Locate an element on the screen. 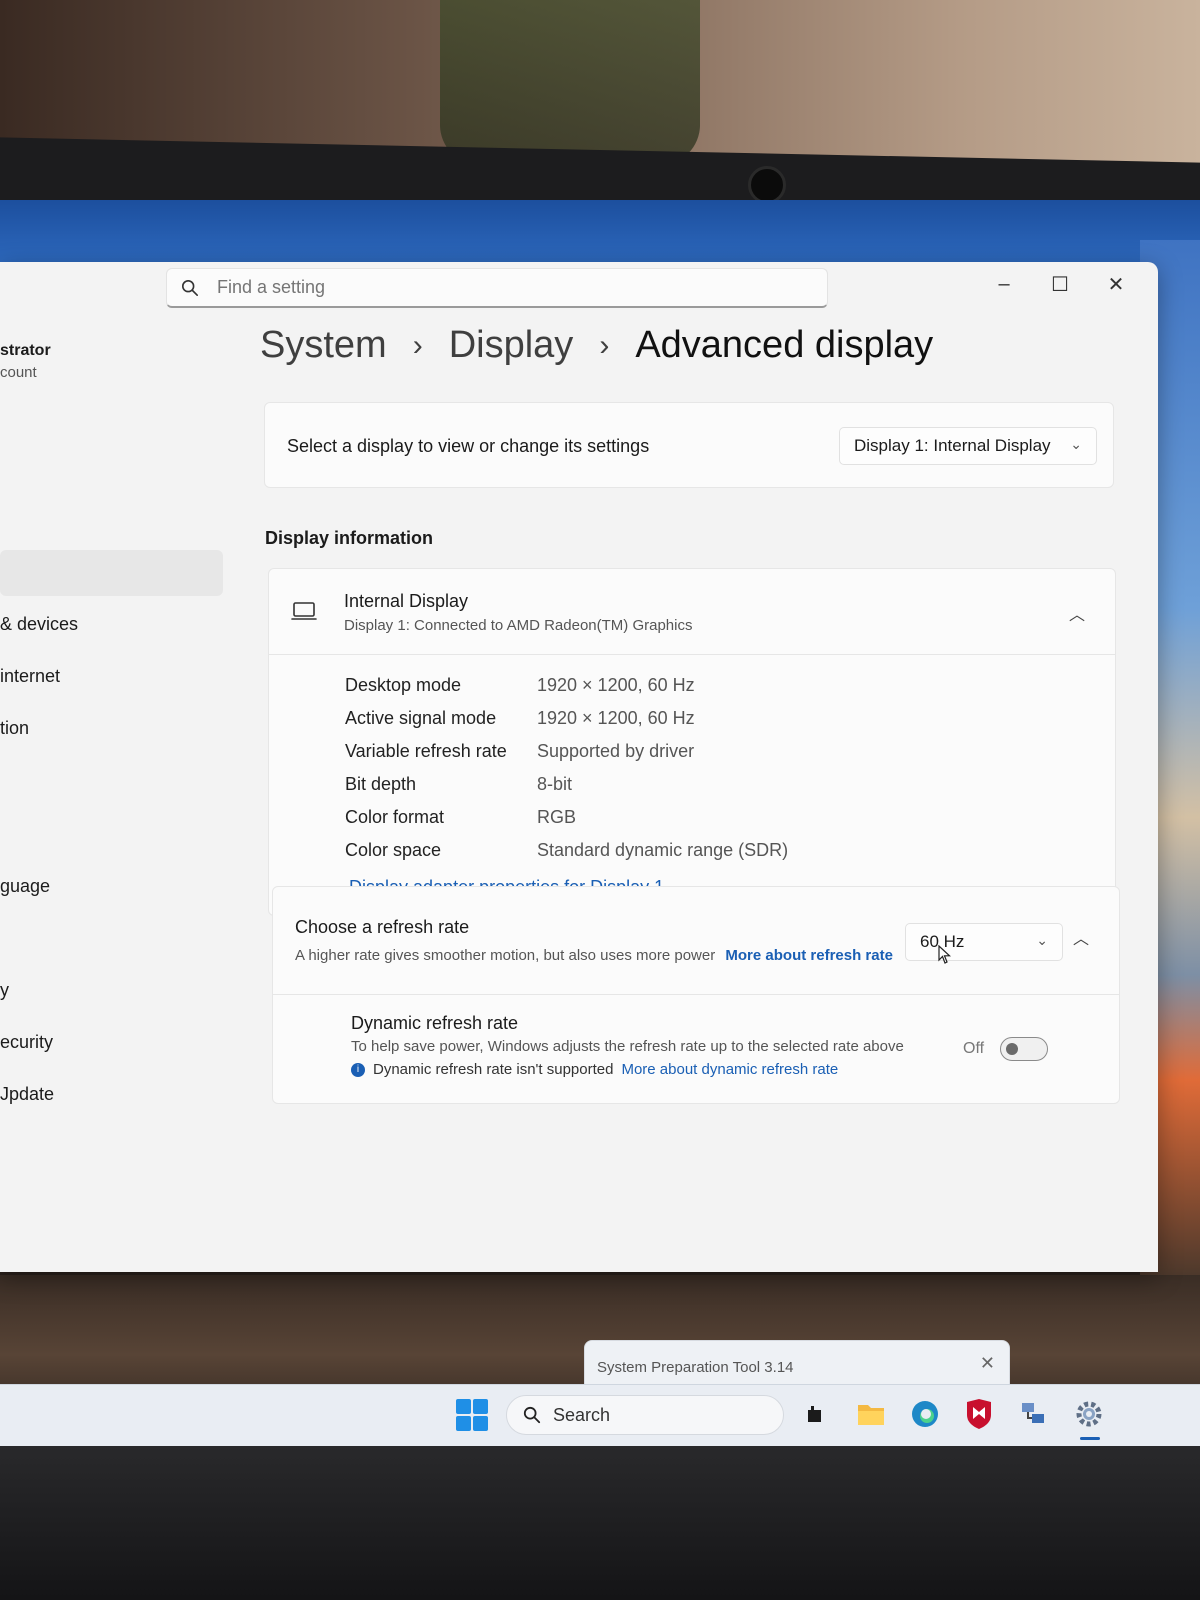  refresh-rate-title: Choose a refresh rate is located at coordinates (382, 927).